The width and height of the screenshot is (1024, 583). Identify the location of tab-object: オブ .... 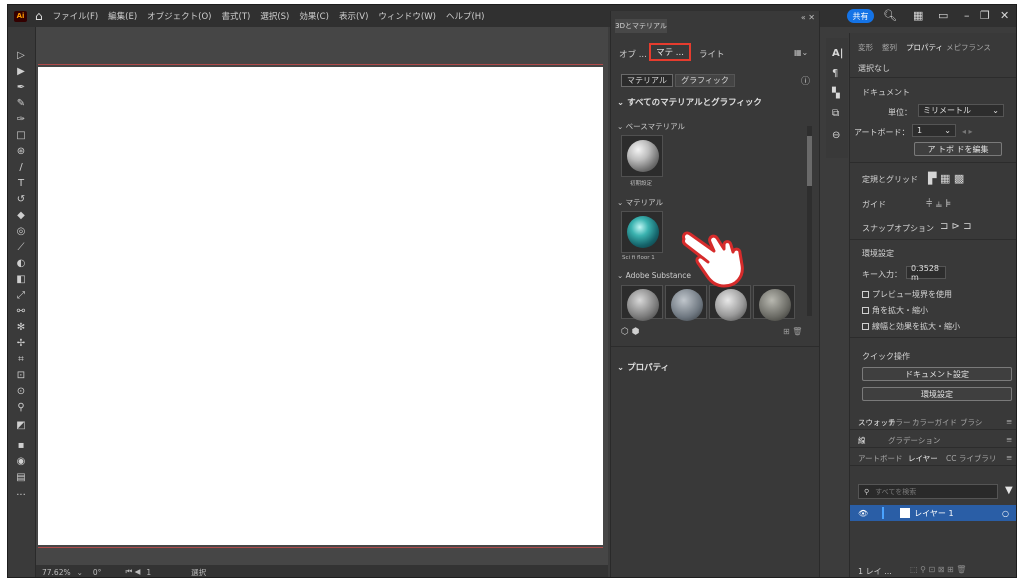
(633, 54).